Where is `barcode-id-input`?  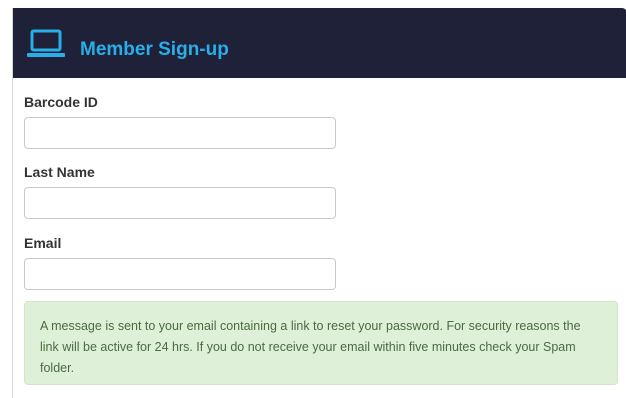 barcode-id-input is located at coordinates (180, 133).